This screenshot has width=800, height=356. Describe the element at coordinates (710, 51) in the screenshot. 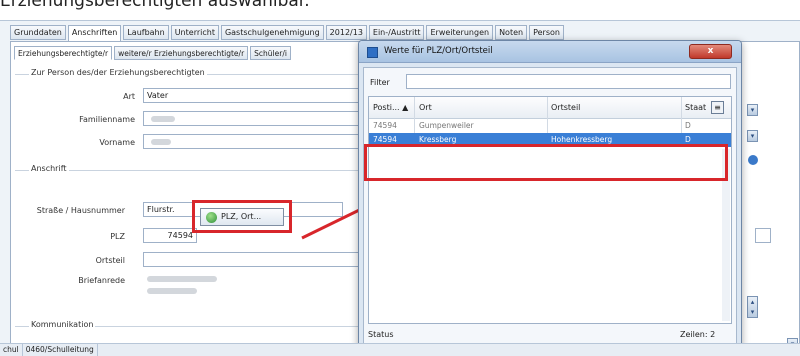

I see `close-button: x` at that location.